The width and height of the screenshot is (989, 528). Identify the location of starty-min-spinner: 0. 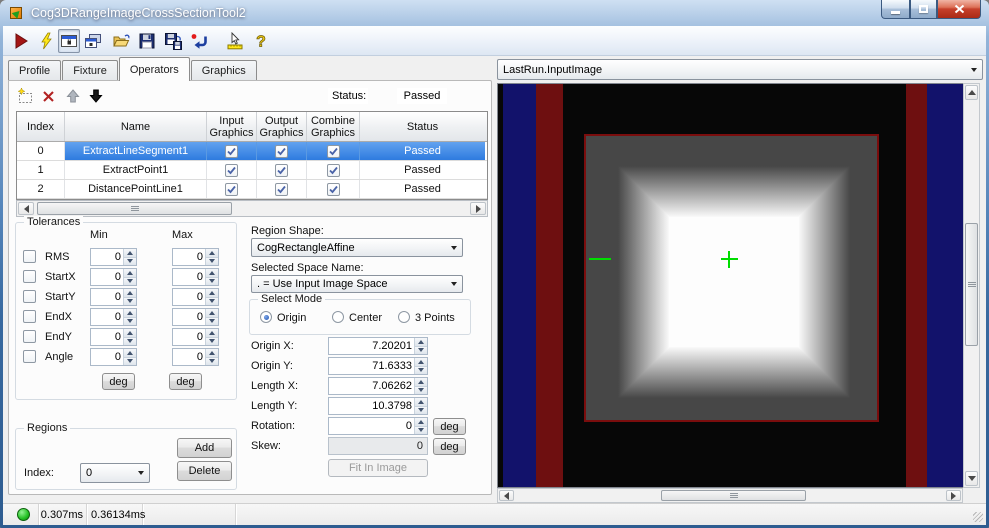
(113, 297).